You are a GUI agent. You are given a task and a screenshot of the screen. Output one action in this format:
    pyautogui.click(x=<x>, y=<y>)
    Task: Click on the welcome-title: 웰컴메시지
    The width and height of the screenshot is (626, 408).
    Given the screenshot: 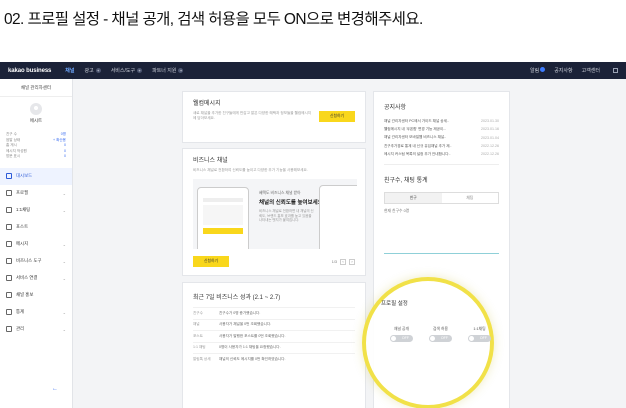 What is the action you would take?
    pyautogui.click(x=207, y=104)
    